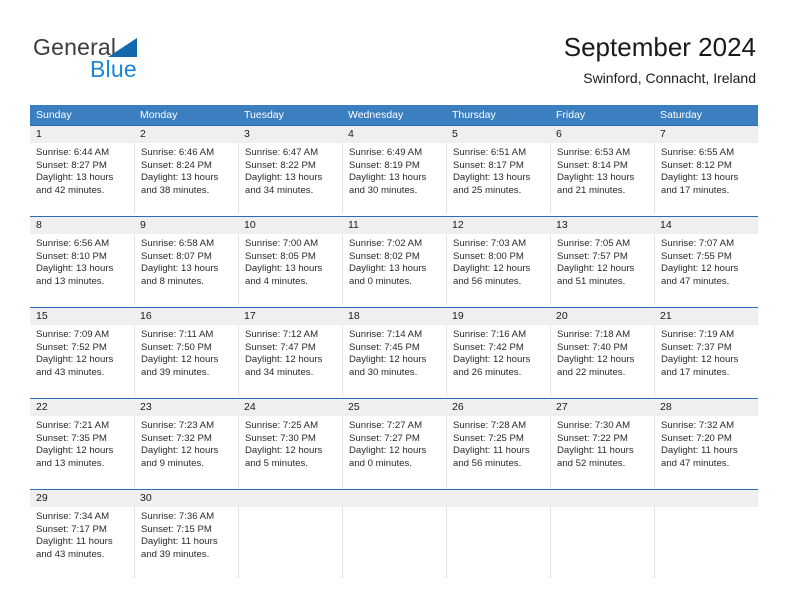  I want to click on daylight-text-line2: and 26 minutes., so click(487, 372).